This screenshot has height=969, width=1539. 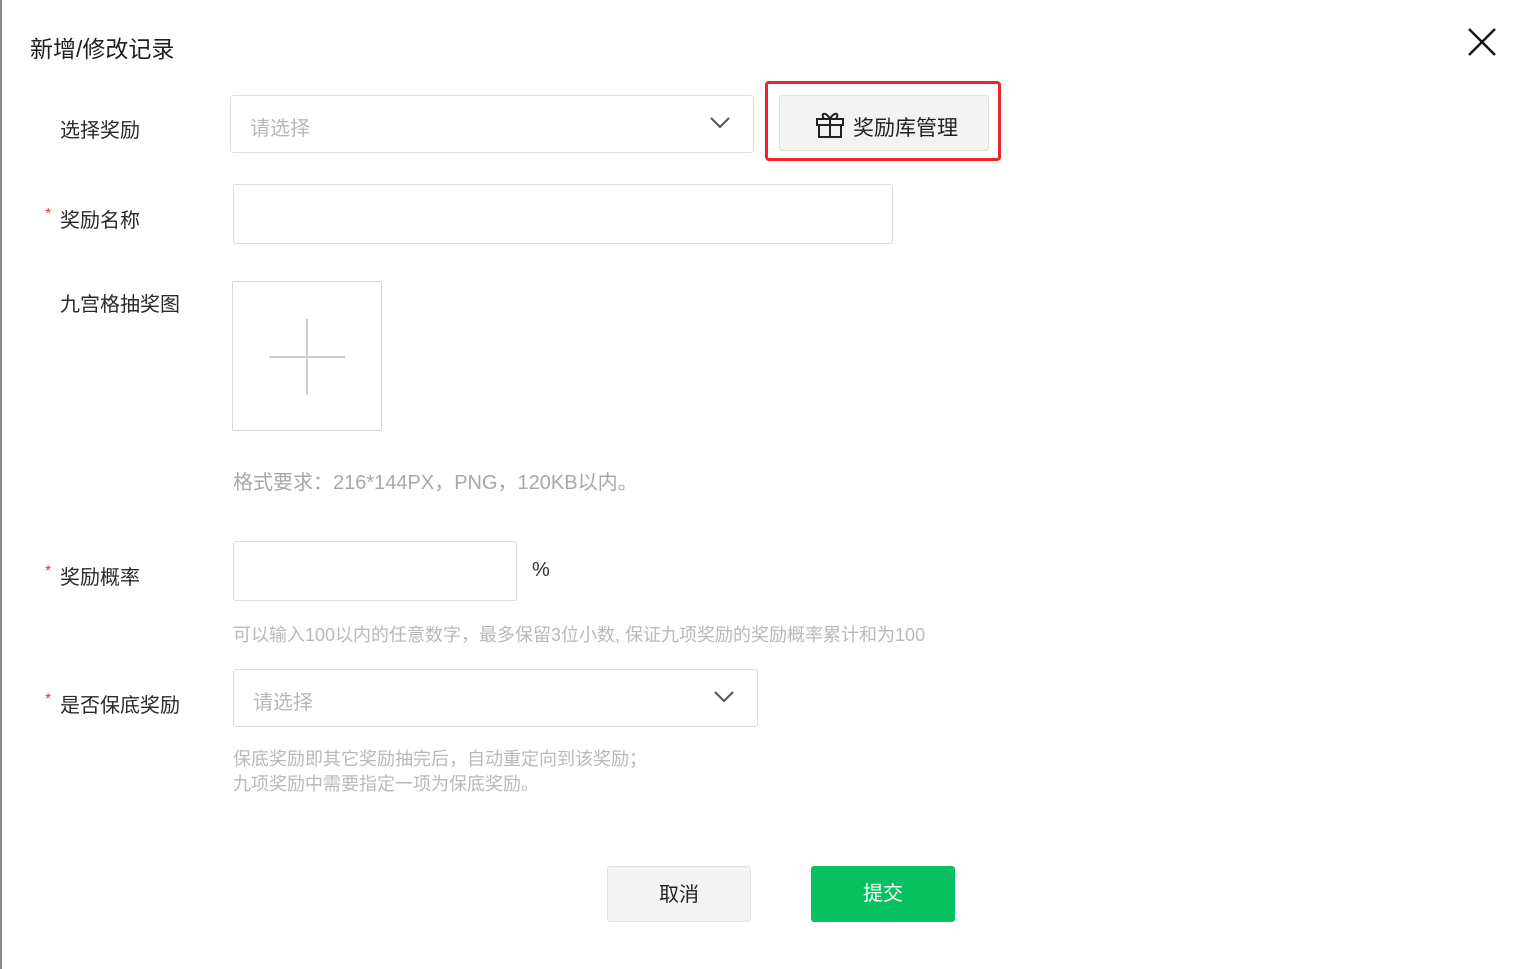 What do you see at coordinates (100, 578) in the screenshot?
I see `probability-label: 奖励概率` at bounding box center [100, 578].